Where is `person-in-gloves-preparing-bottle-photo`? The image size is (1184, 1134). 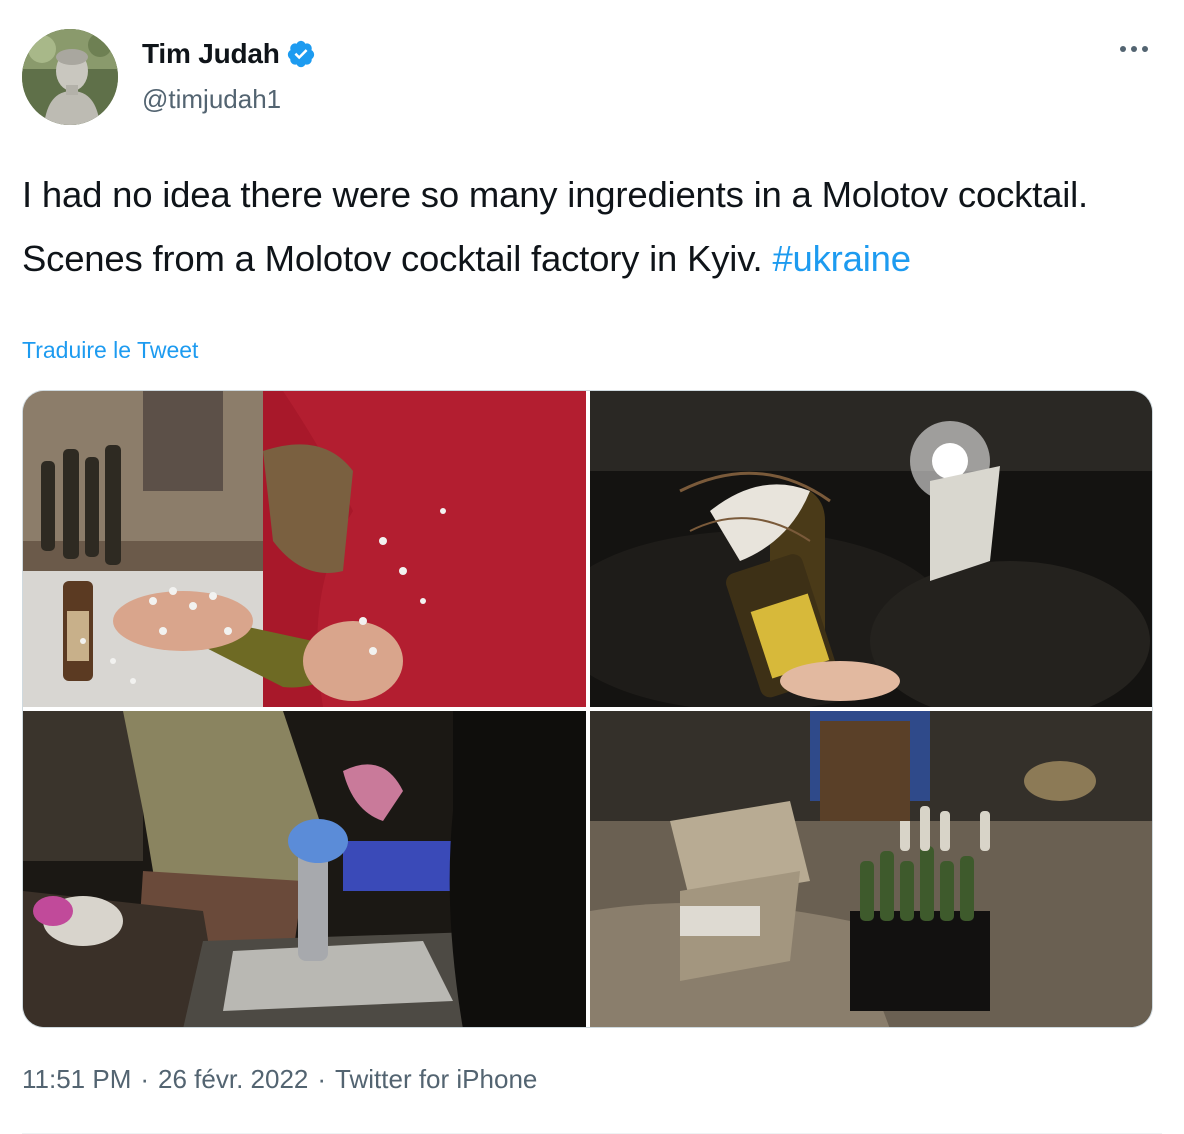
person-in-gloves-preparing-bottle-photo is located at coordinates (304, 869).